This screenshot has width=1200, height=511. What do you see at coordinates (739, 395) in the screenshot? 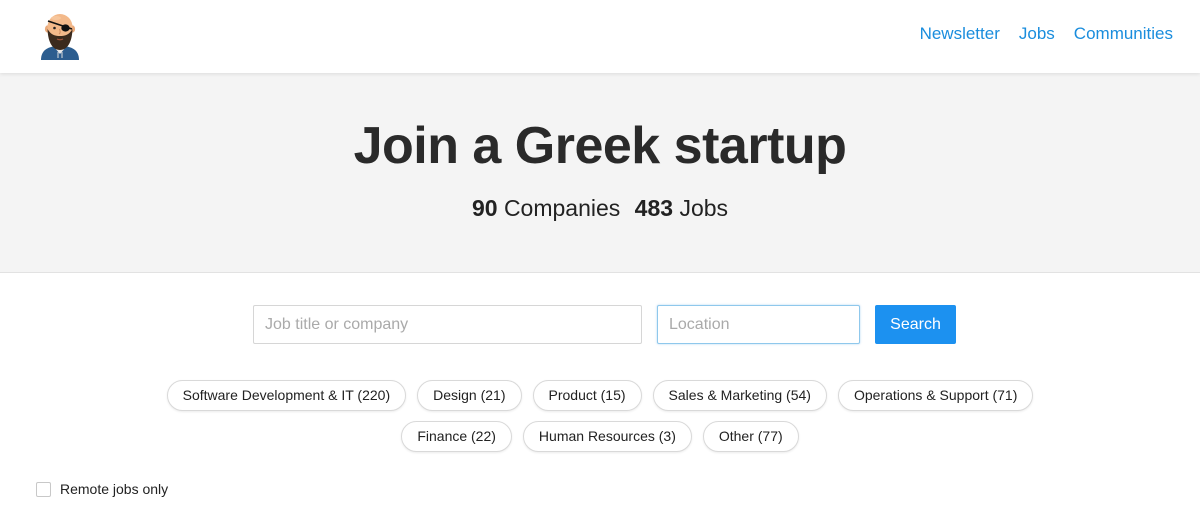
I see `category-pill-sales-marketing: Sales & Marketing (54)` at bounding box center [739, 395].